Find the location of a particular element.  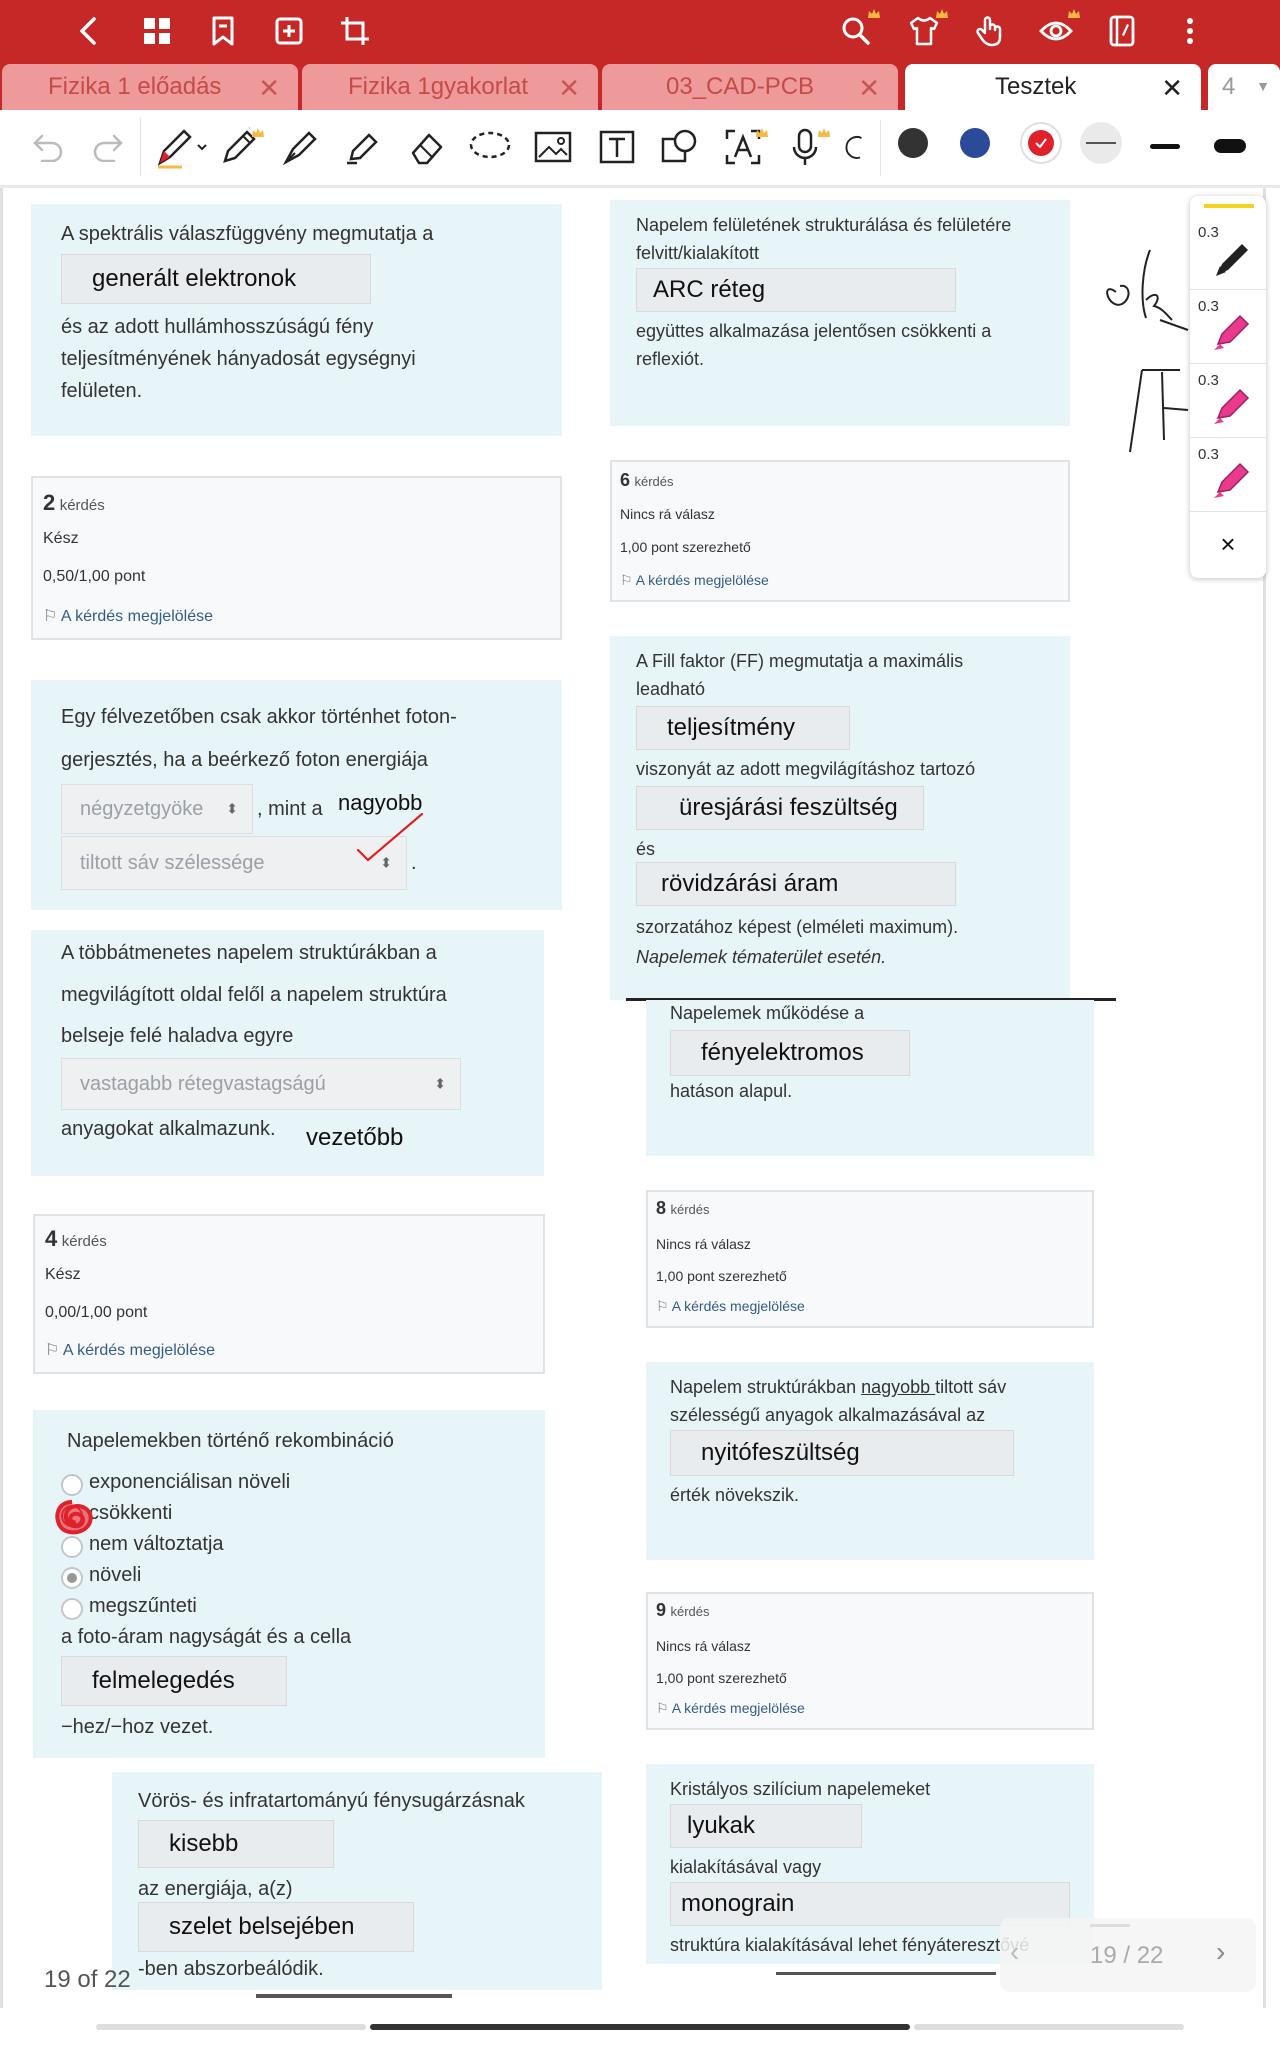

hand-touch-icon is located at coordinates (990, 31).